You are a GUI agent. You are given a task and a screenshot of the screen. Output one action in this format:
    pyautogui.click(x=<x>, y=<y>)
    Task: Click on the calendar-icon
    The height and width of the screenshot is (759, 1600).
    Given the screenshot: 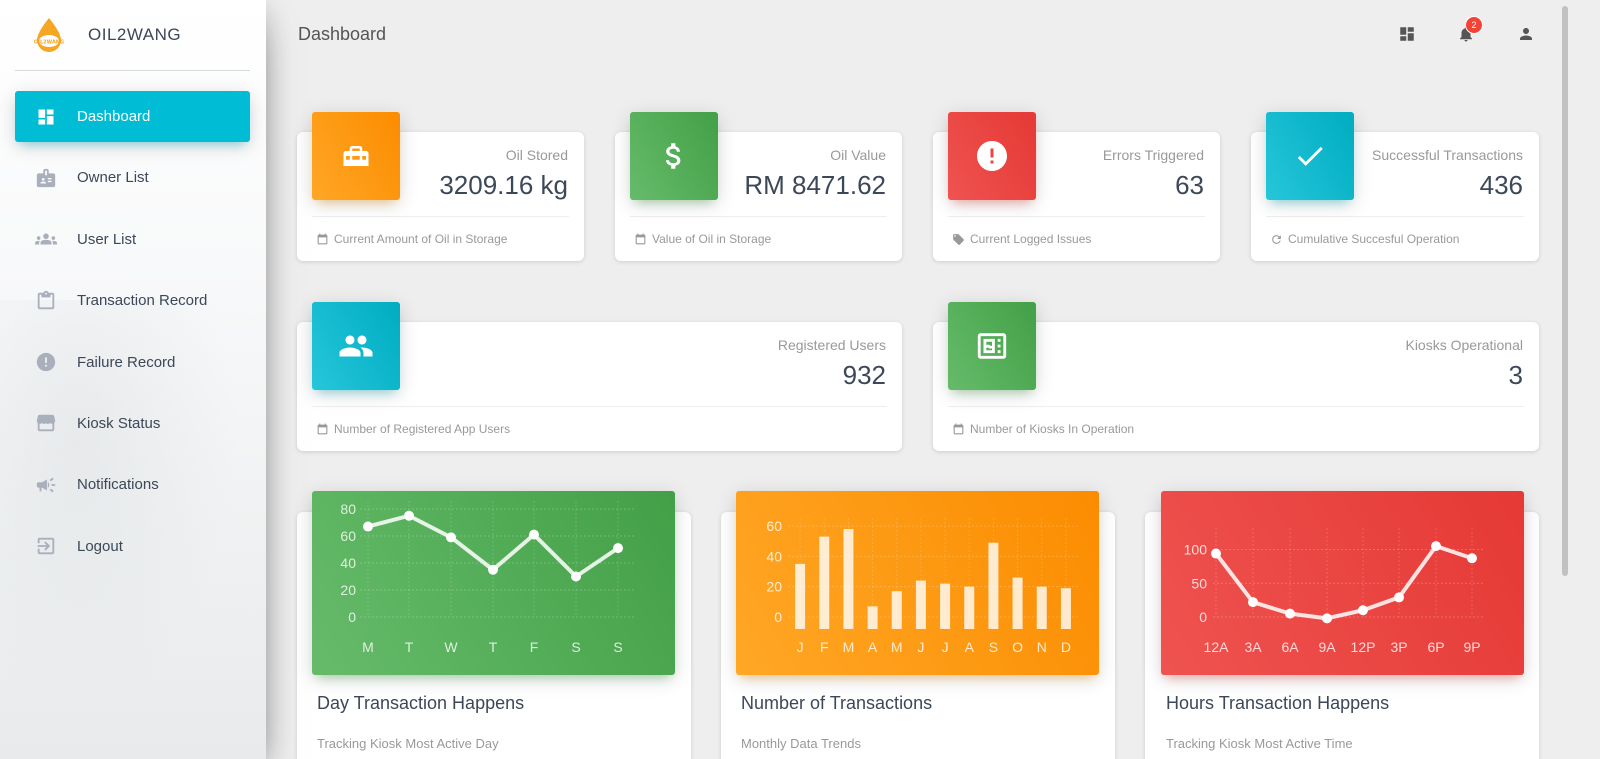 What is the action you would take?
    pyautogui.click(x=958, y=429)
    